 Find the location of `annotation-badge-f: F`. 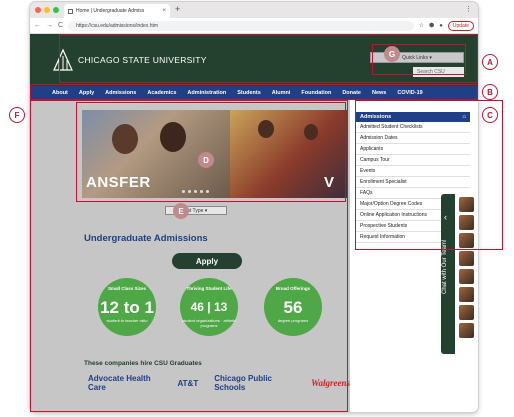

annotation-badge-f: F is located at coordinates (17, 115).